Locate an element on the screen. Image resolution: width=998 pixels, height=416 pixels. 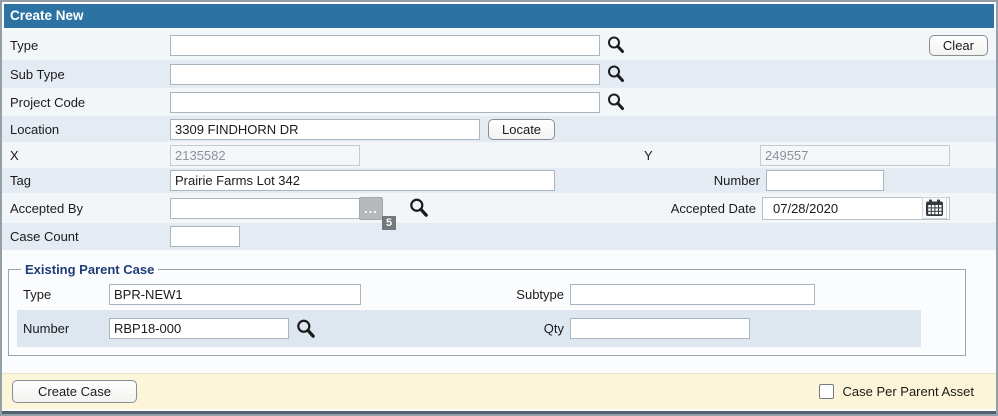
accepted-by-input is located at coordinates (276, 208).